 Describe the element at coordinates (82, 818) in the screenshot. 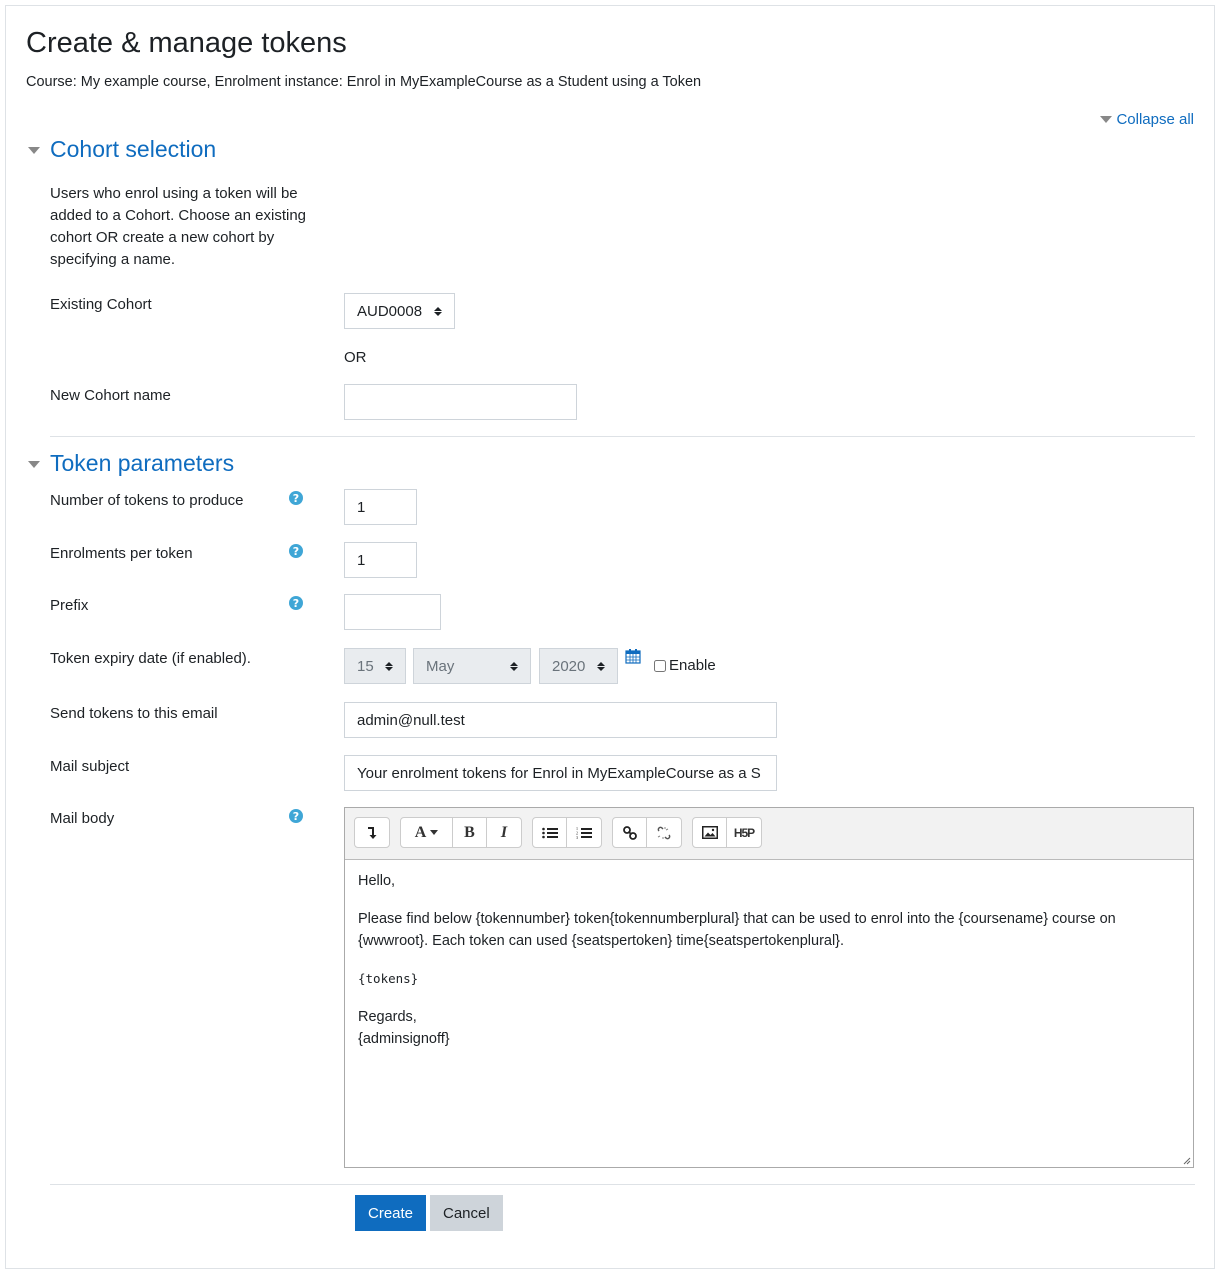

I see `body-label: Mail body` at that location.